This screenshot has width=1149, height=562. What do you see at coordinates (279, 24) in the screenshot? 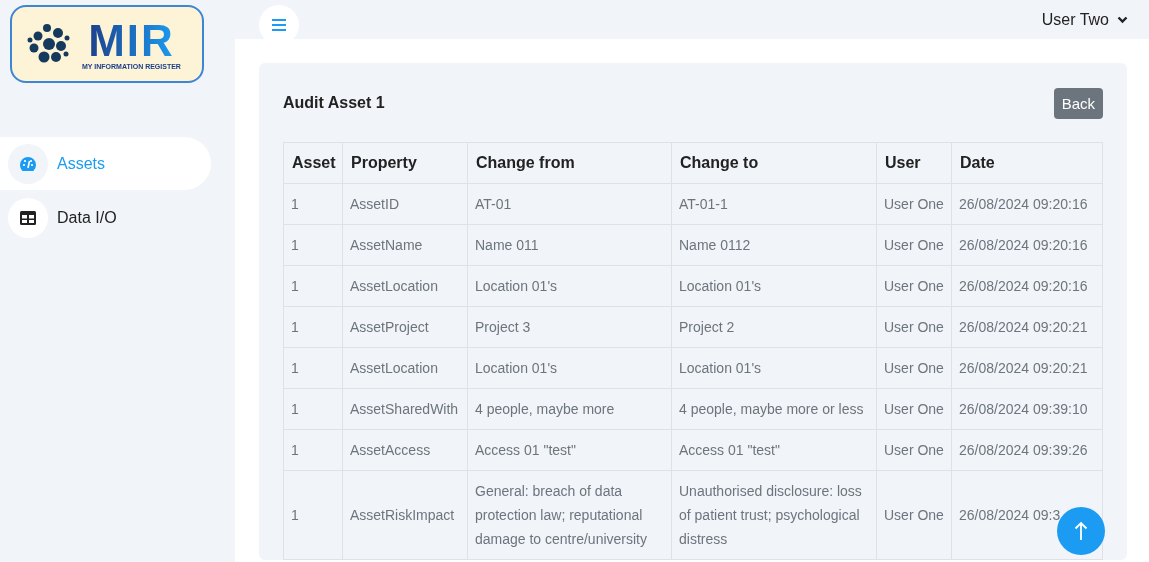
I see `menu-icon` at bounding box center [279, 24].